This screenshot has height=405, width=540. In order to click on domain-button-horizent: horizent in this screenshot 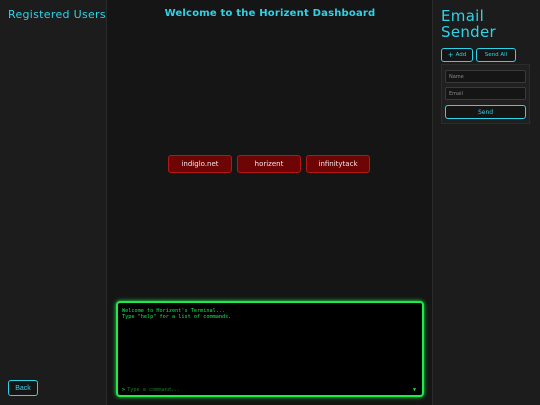, I will do `click(269, 164)`.